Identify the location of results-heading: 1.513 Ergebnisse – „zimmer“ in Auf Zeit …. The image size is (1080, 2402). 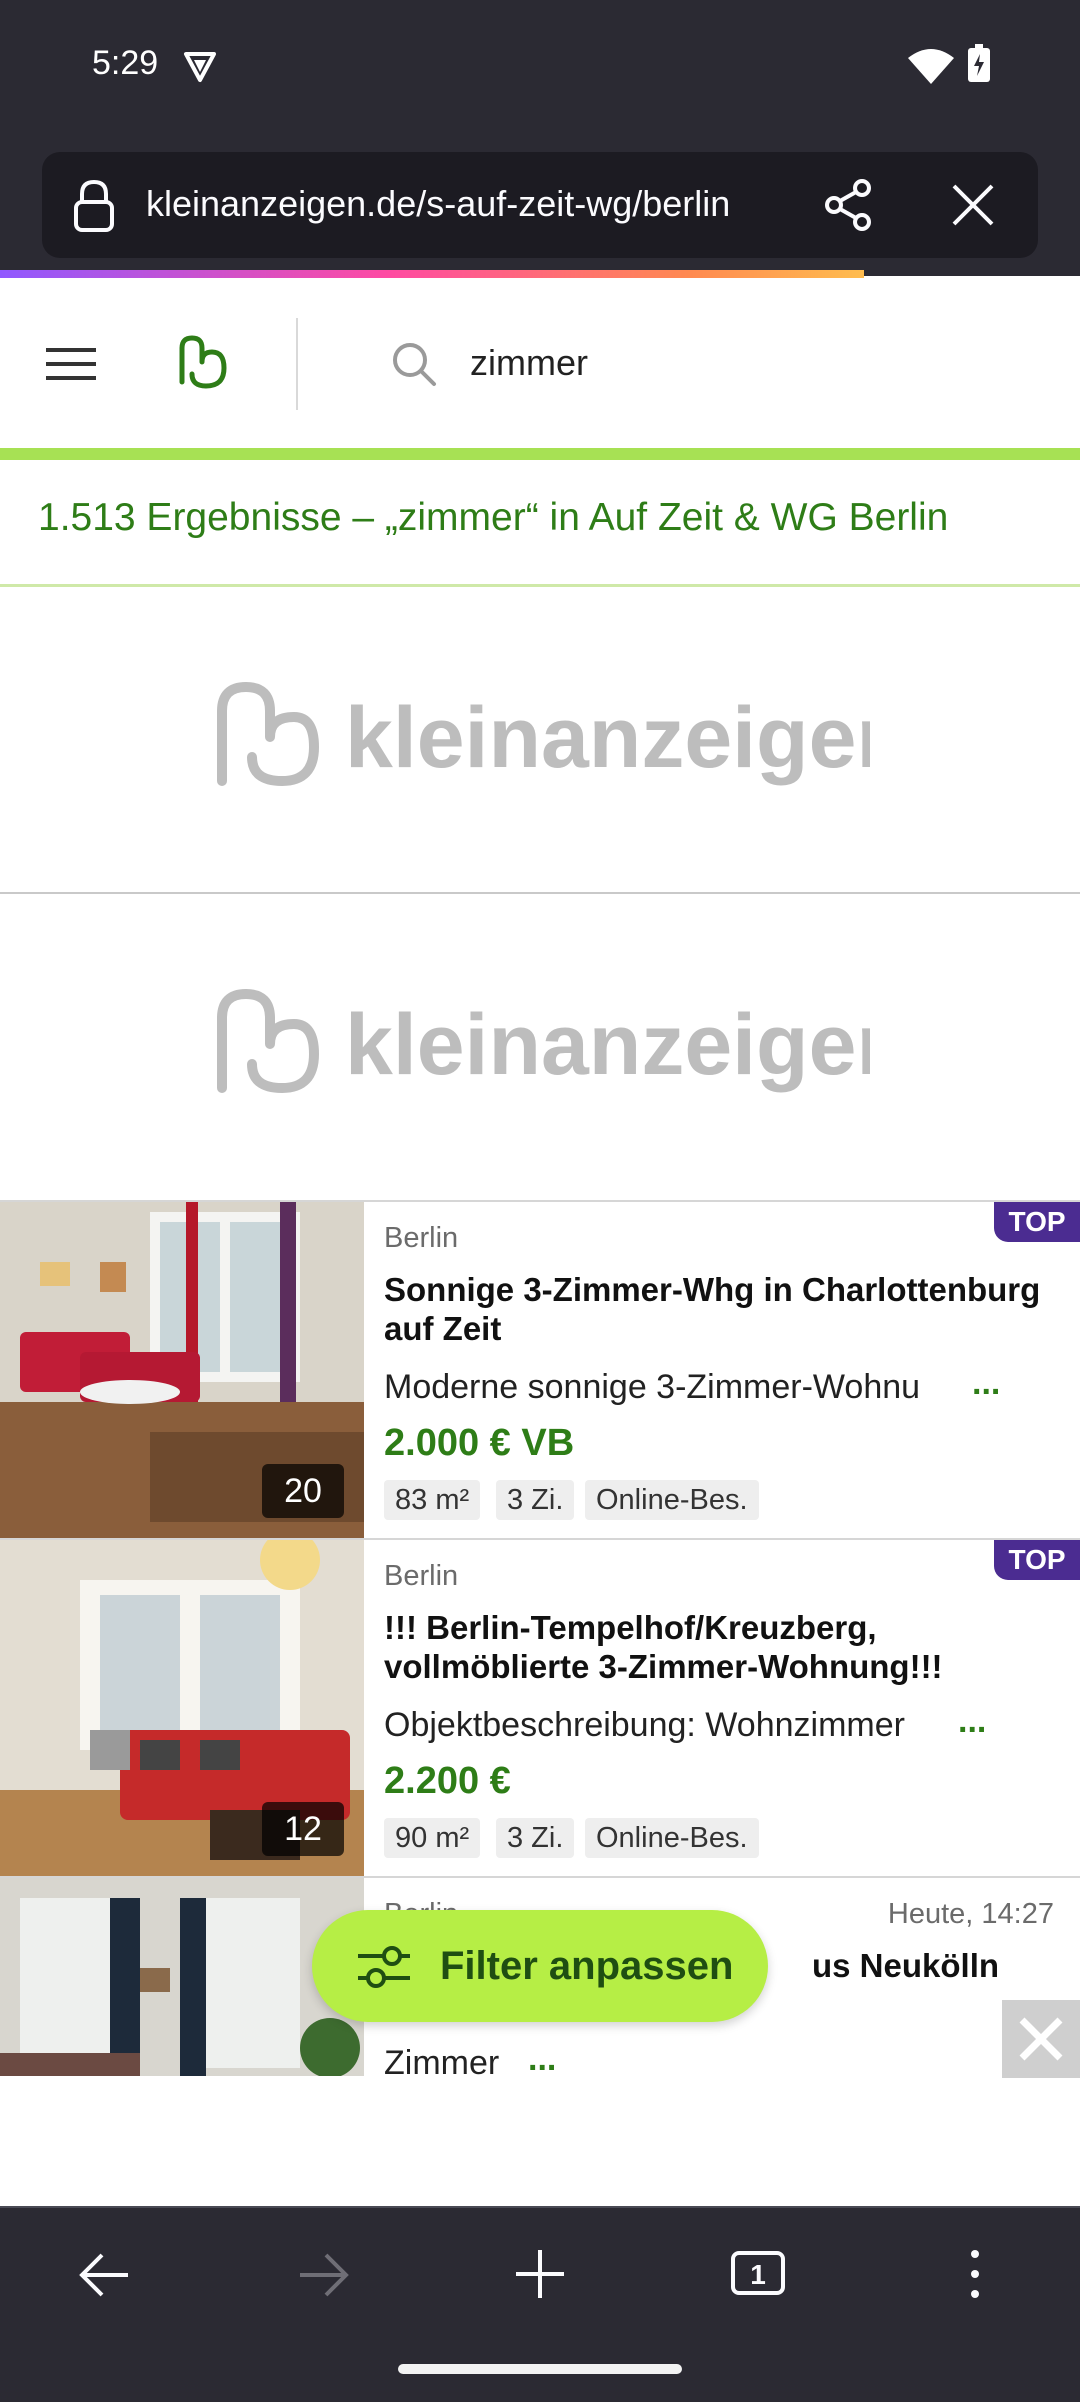
(493, 517).